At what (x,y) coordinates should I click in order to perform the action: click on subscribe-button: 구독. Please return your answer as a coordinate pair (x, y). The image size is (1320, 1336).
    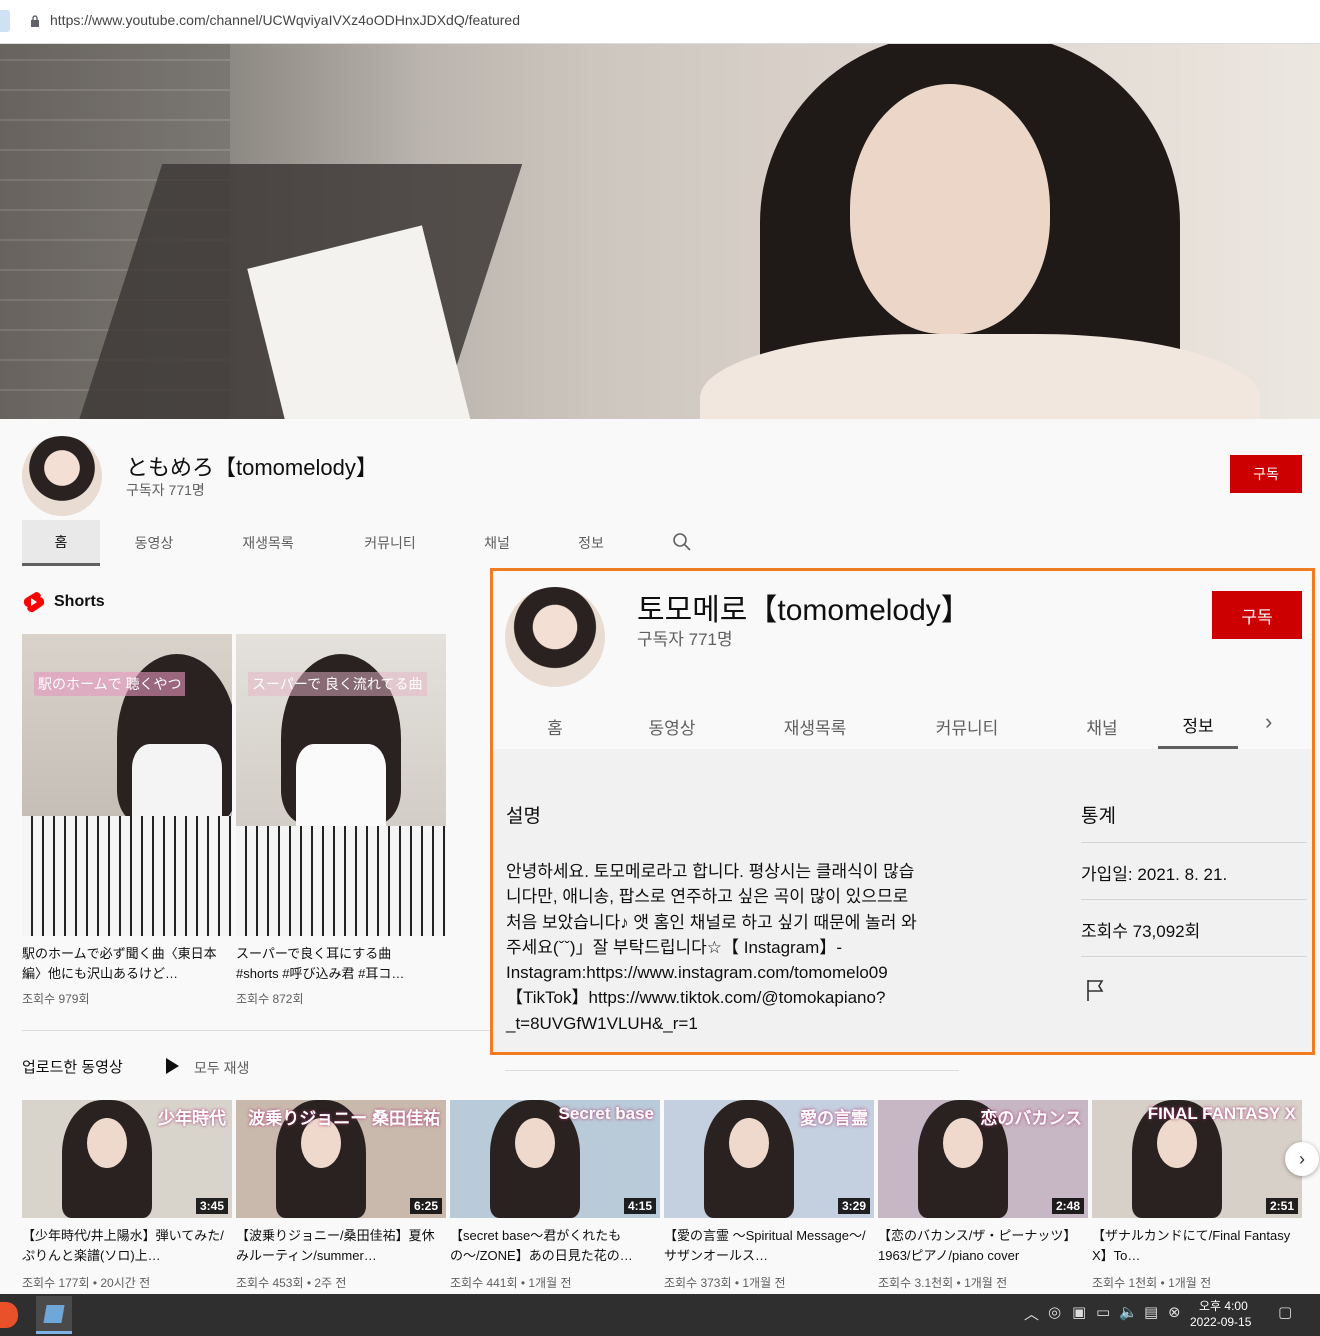
    Looking at the image, I should click on (1266, 474).